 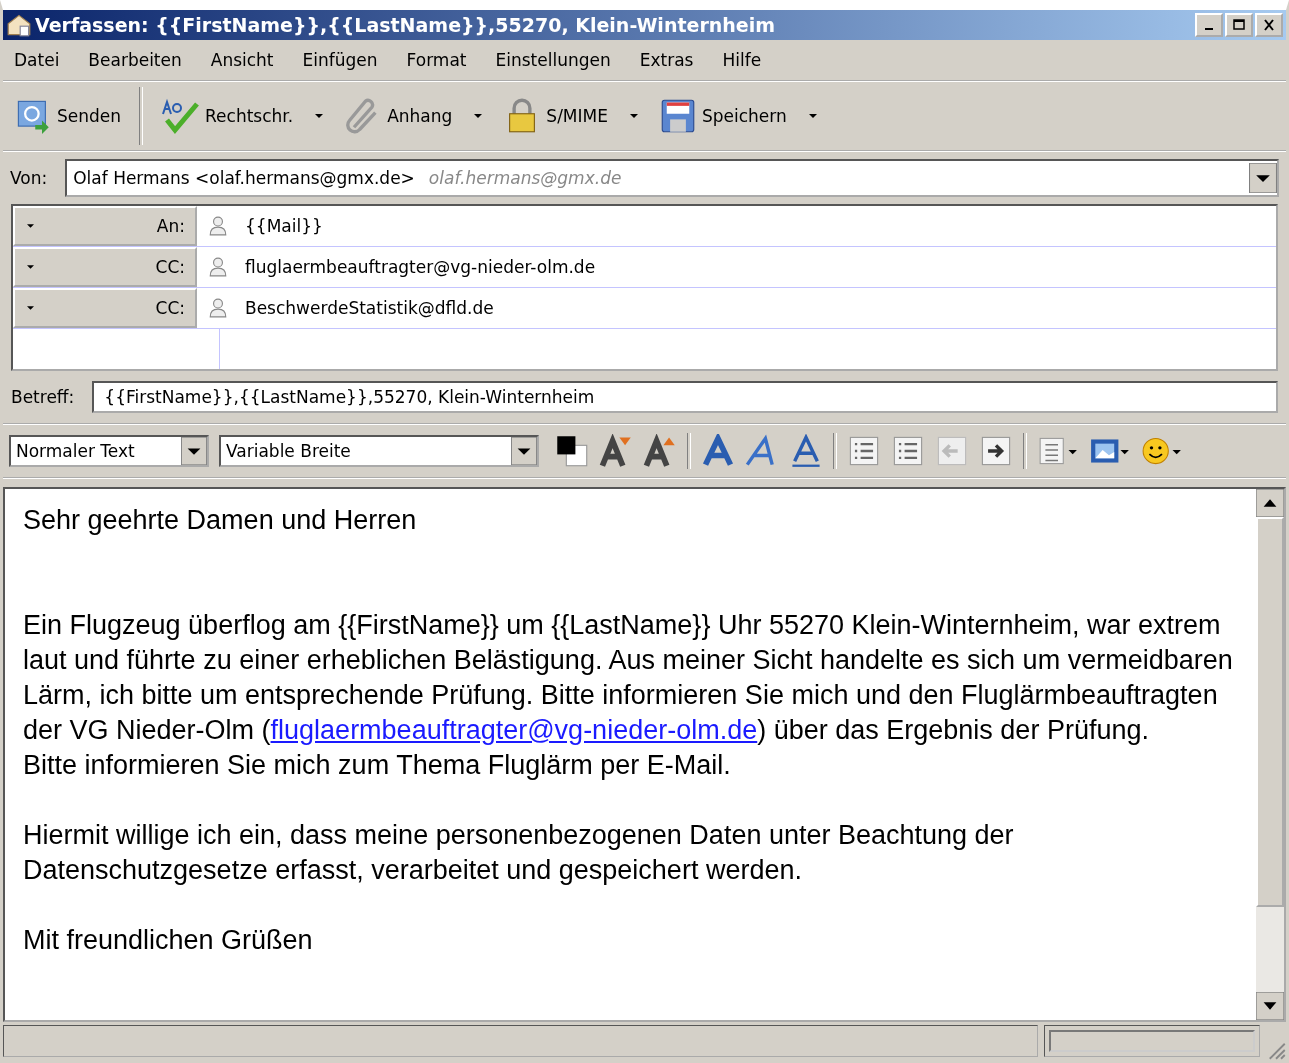 I want to click on font-dropdown: Variable Breite, so click(x=379, y=451).